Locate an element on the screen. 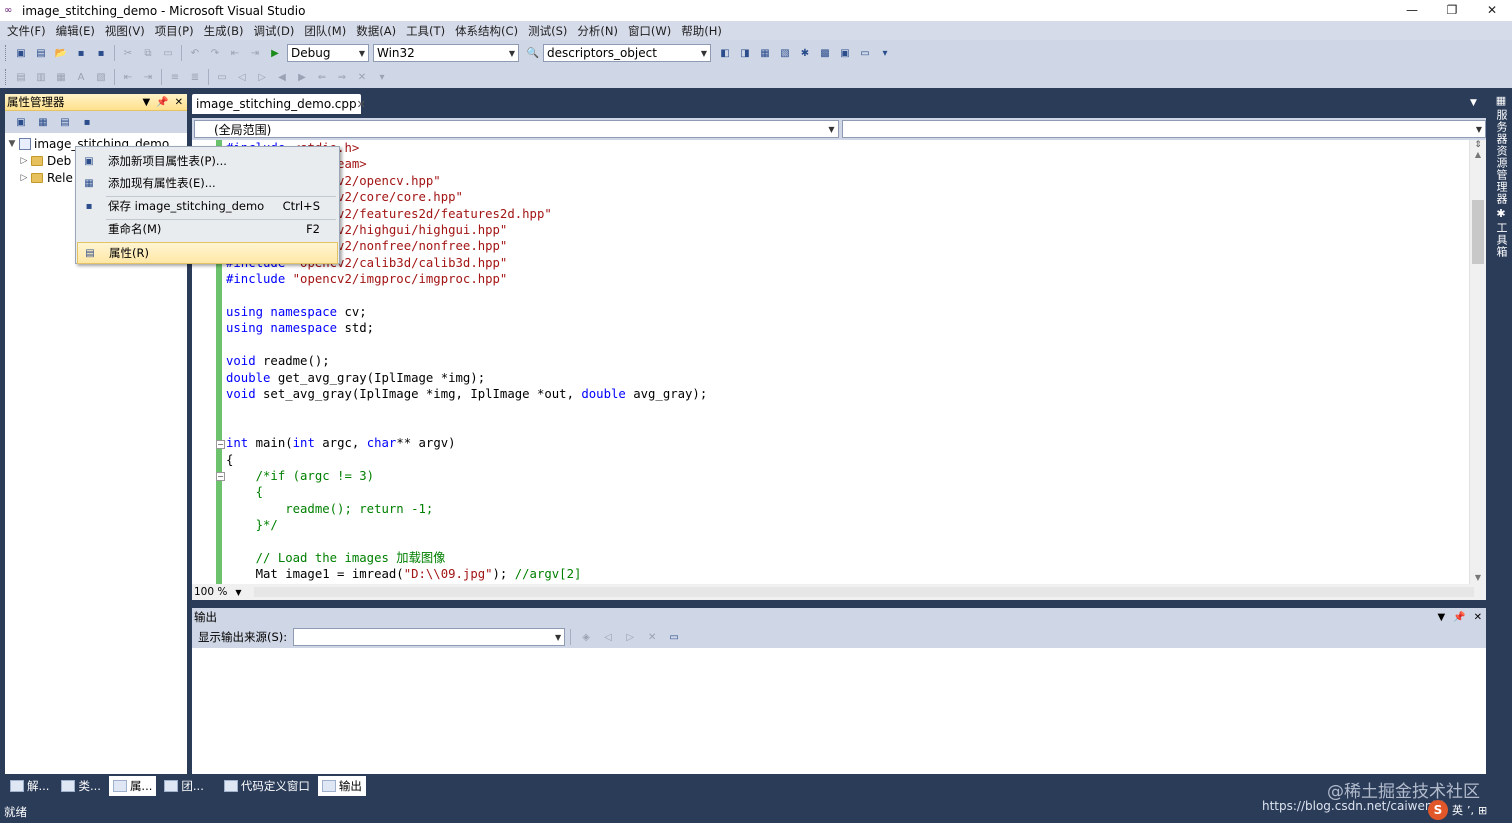 The height and width of the screenshot is (823, 1512). close-window-button: ✕ is located at coordinates (1492, 10).